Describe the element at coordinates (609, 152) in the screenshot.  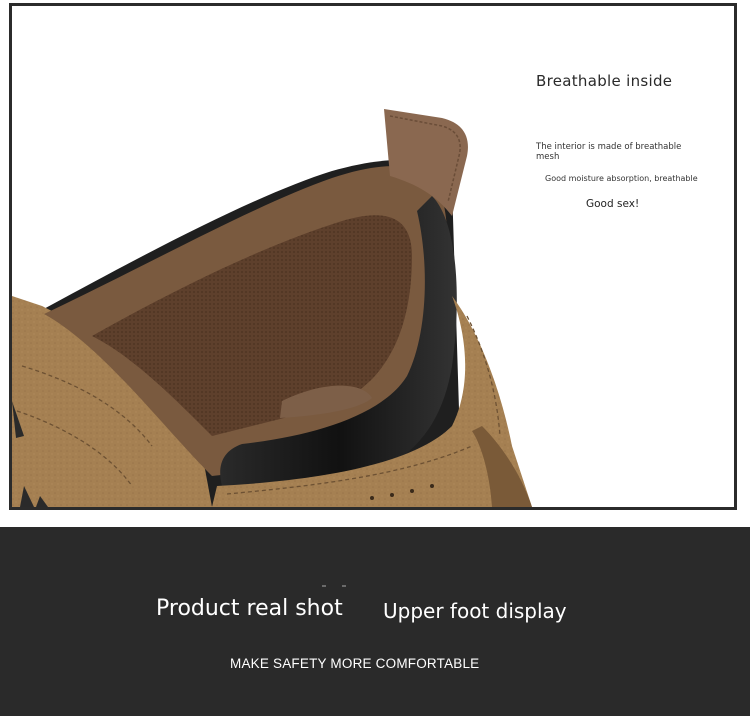
I see `feature-description: The interior is made of breathable mesh` at that location.